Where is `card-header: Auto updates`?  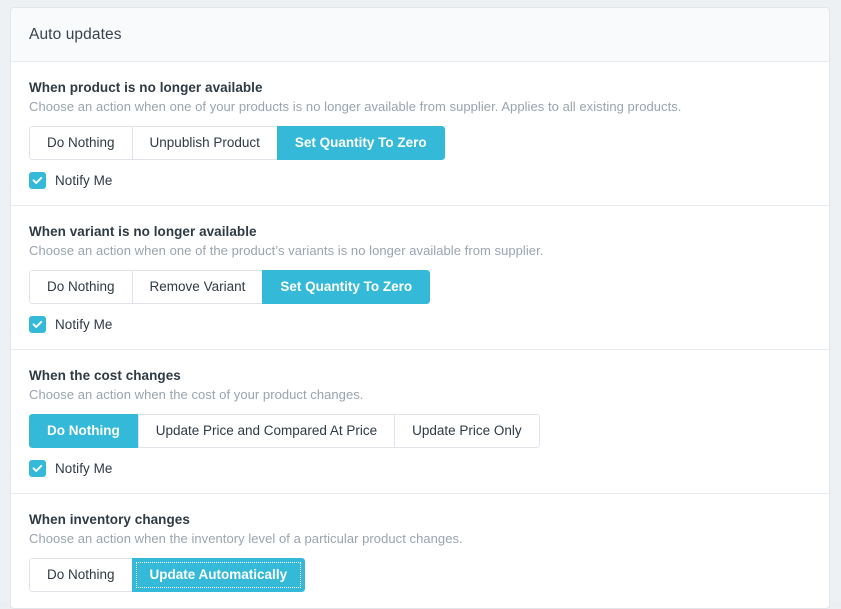 card-header: Auto updates is located at coordinates (420, 35).